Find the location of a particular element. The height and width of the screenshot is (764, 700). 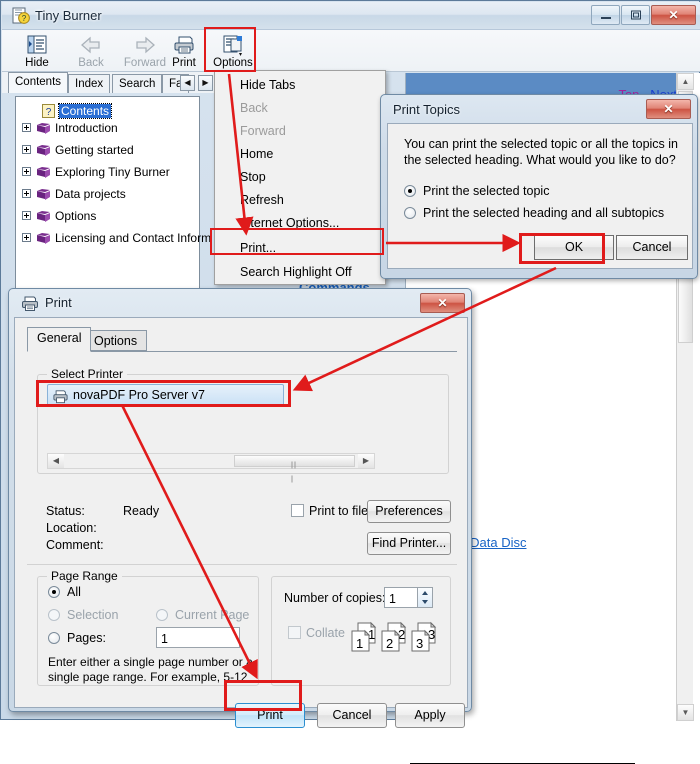

menu-item-stop: Stop is located at coordinates (301, 177).